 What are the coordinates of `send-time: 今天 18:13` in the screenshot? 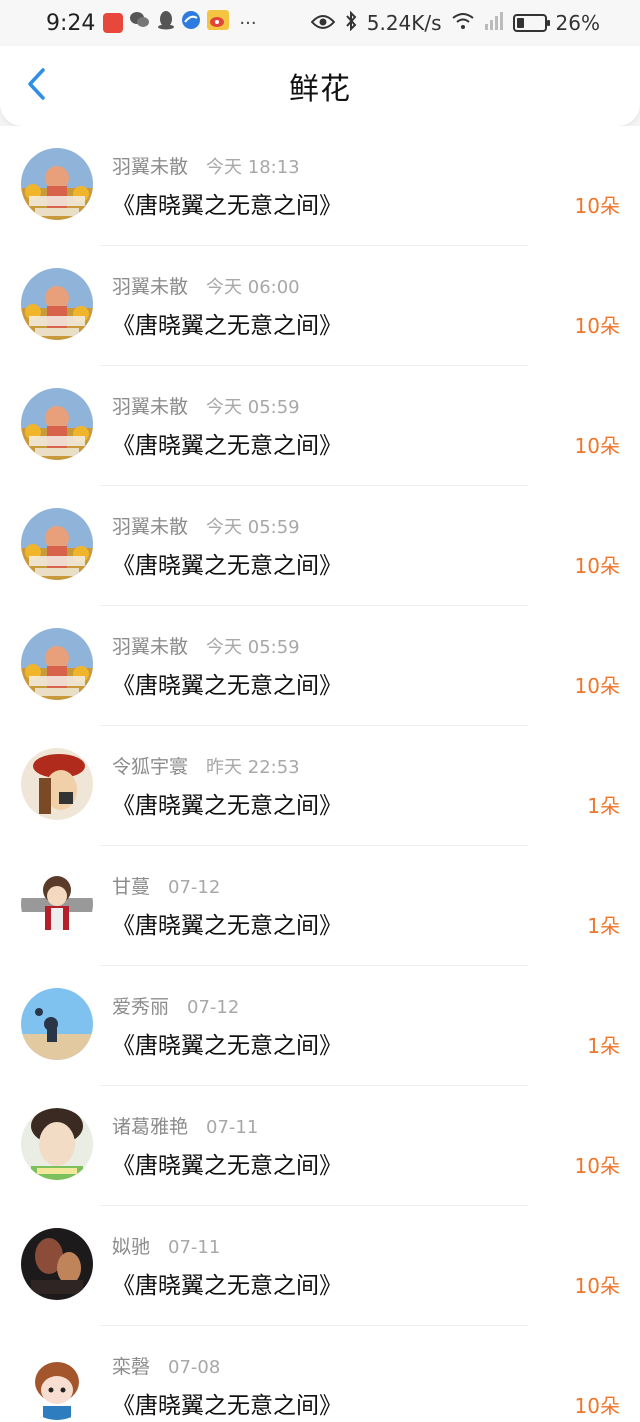 It's located at (253, 167).